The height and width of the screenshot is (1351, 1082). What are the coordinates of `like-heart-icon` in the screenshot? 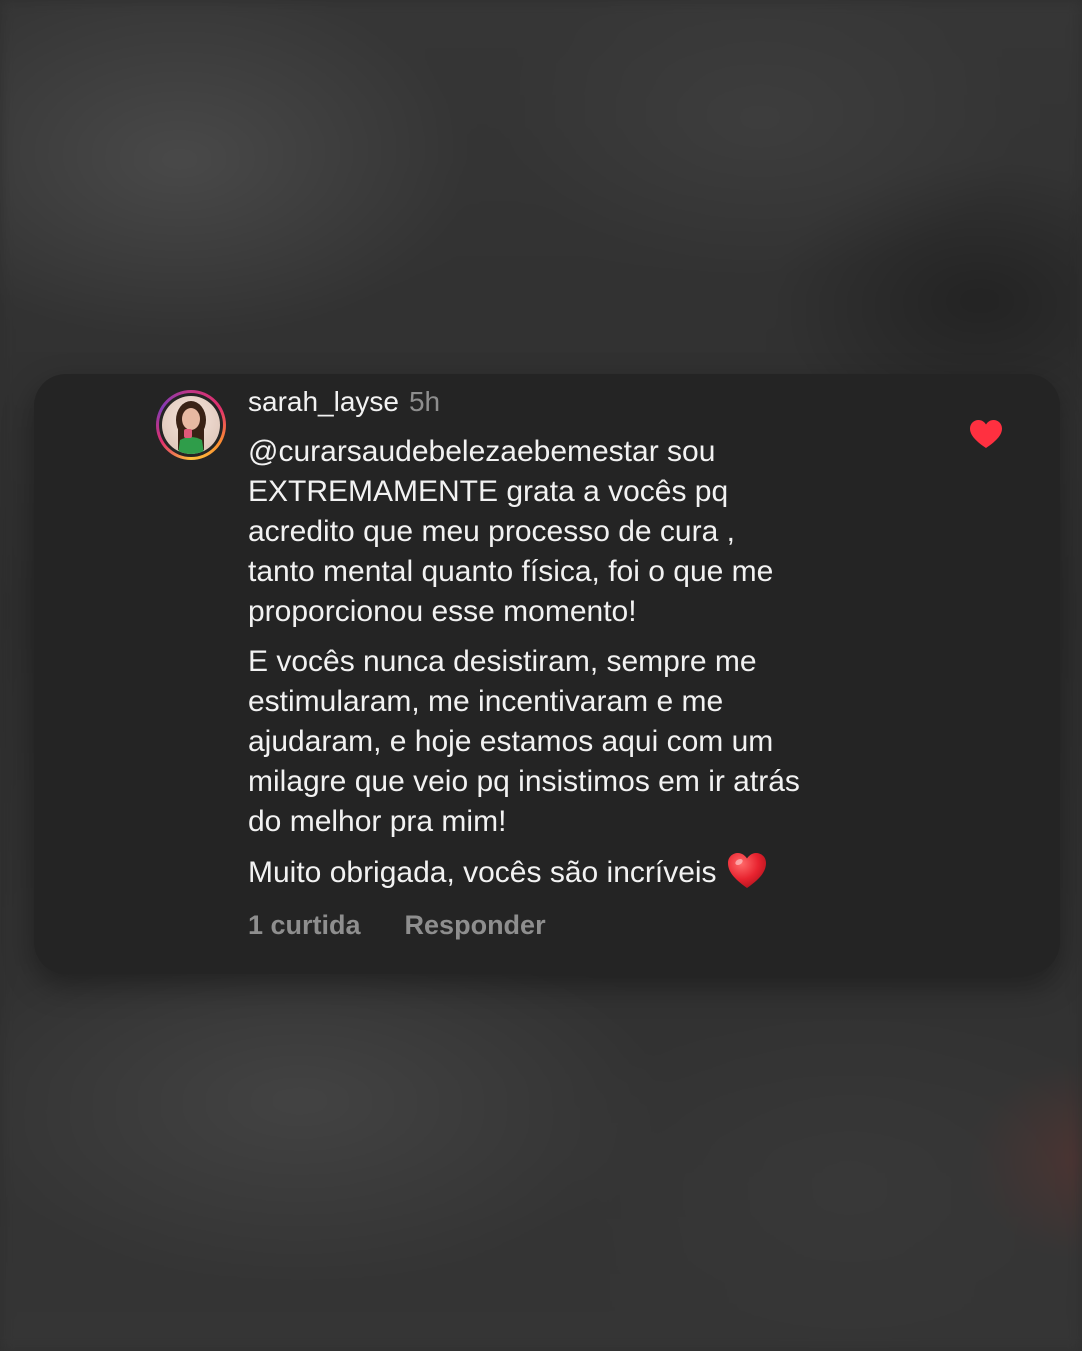 It's located at (986, 435).